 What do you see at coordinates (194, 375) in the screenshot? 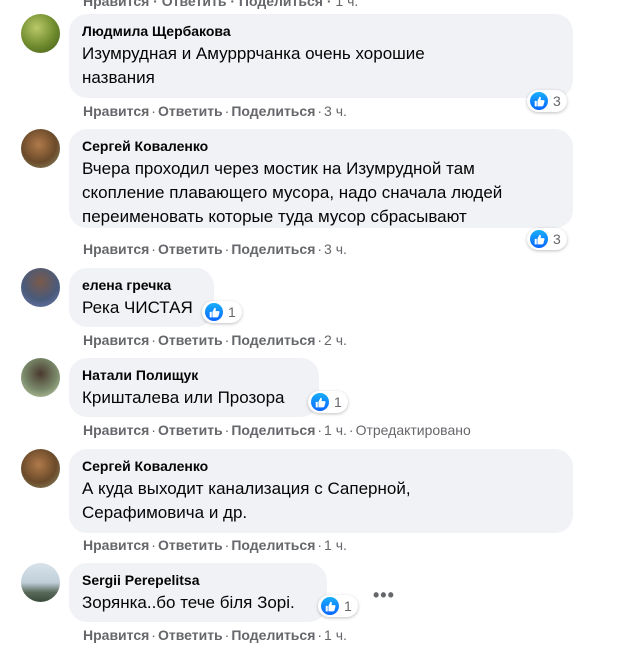
I see `comment-author: Натали Полищук` at bounding box center [194, 375].